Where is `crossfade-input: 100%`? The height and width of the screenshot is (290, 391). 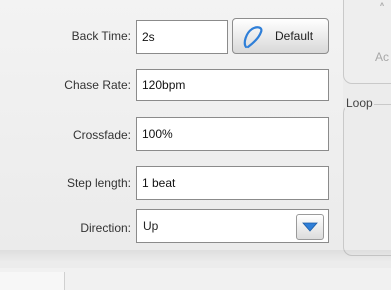 crossfade-input: 100% is located at coordinates (232, 134).